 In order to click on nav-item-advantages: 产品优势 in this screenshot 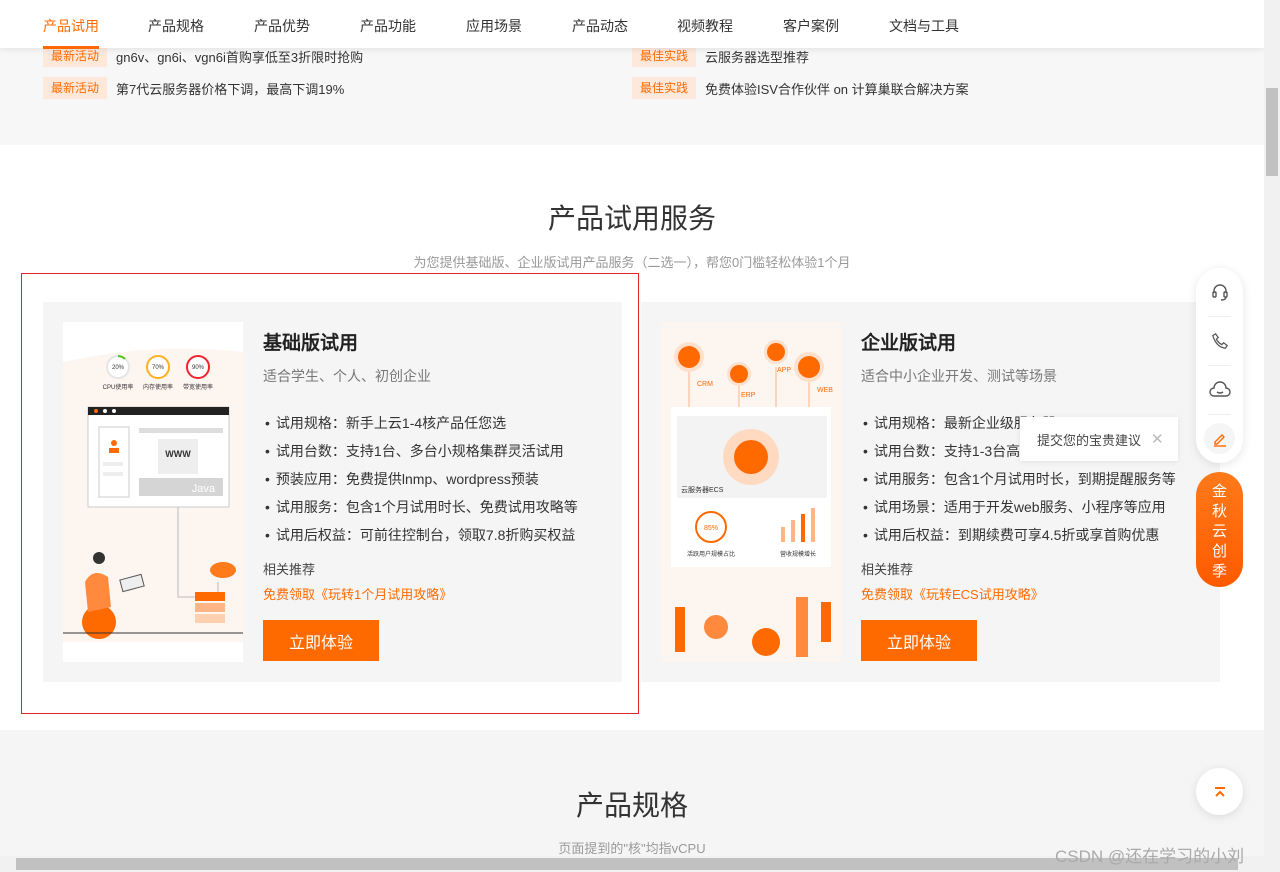, I will do `click(282, 26)`.